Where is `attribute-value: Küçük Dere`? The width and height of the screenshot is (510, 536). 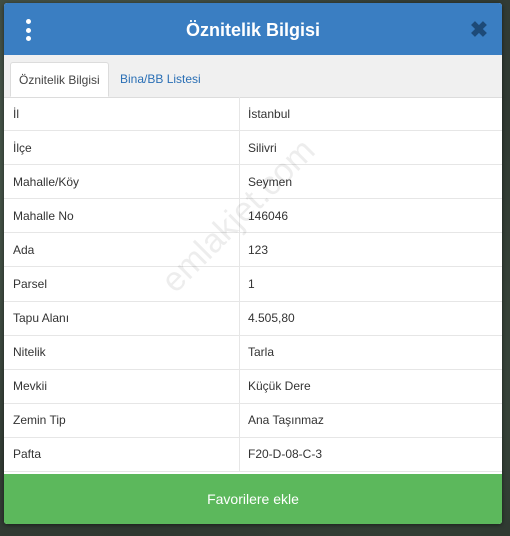
attribute-value: Küçük Dere is located at coordinates (279, 386).